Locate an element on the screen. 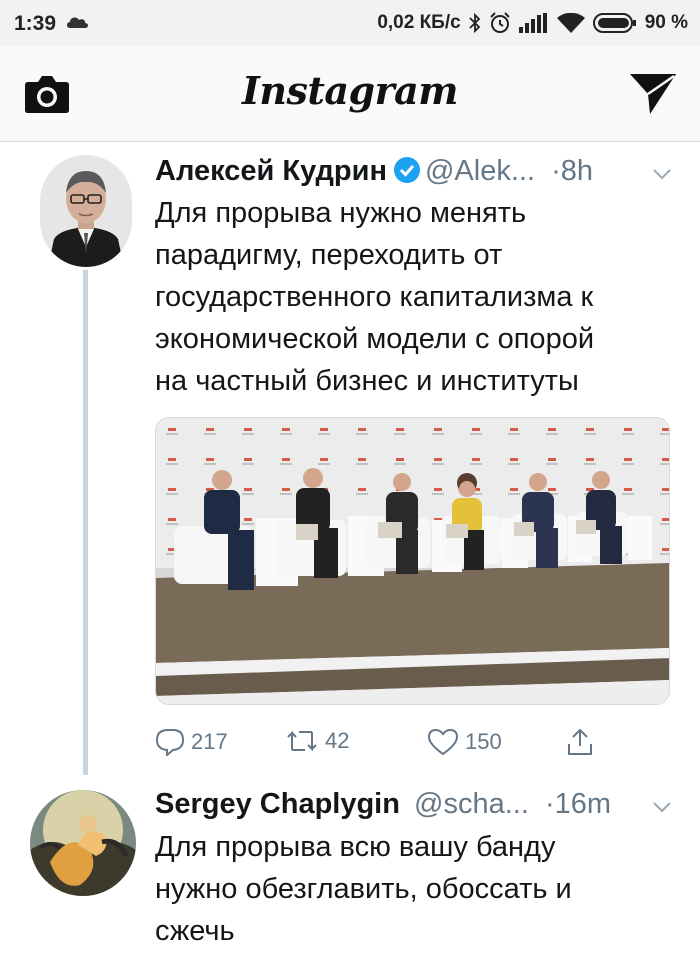 The height and width of the screenshot is (962, 700). reply-icon is located at coordinates (170, 742).